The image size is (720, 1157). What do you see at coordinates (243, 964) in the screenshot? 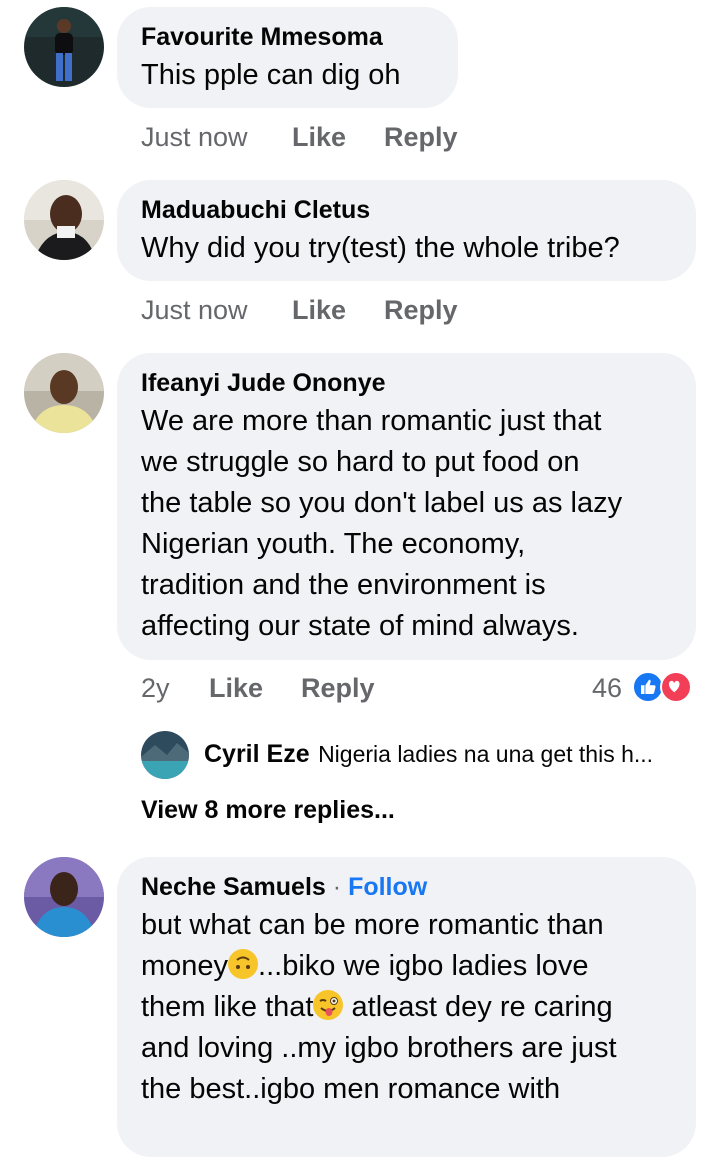
I see `upside-down-face-emoji` at bounding box center [243, 964].